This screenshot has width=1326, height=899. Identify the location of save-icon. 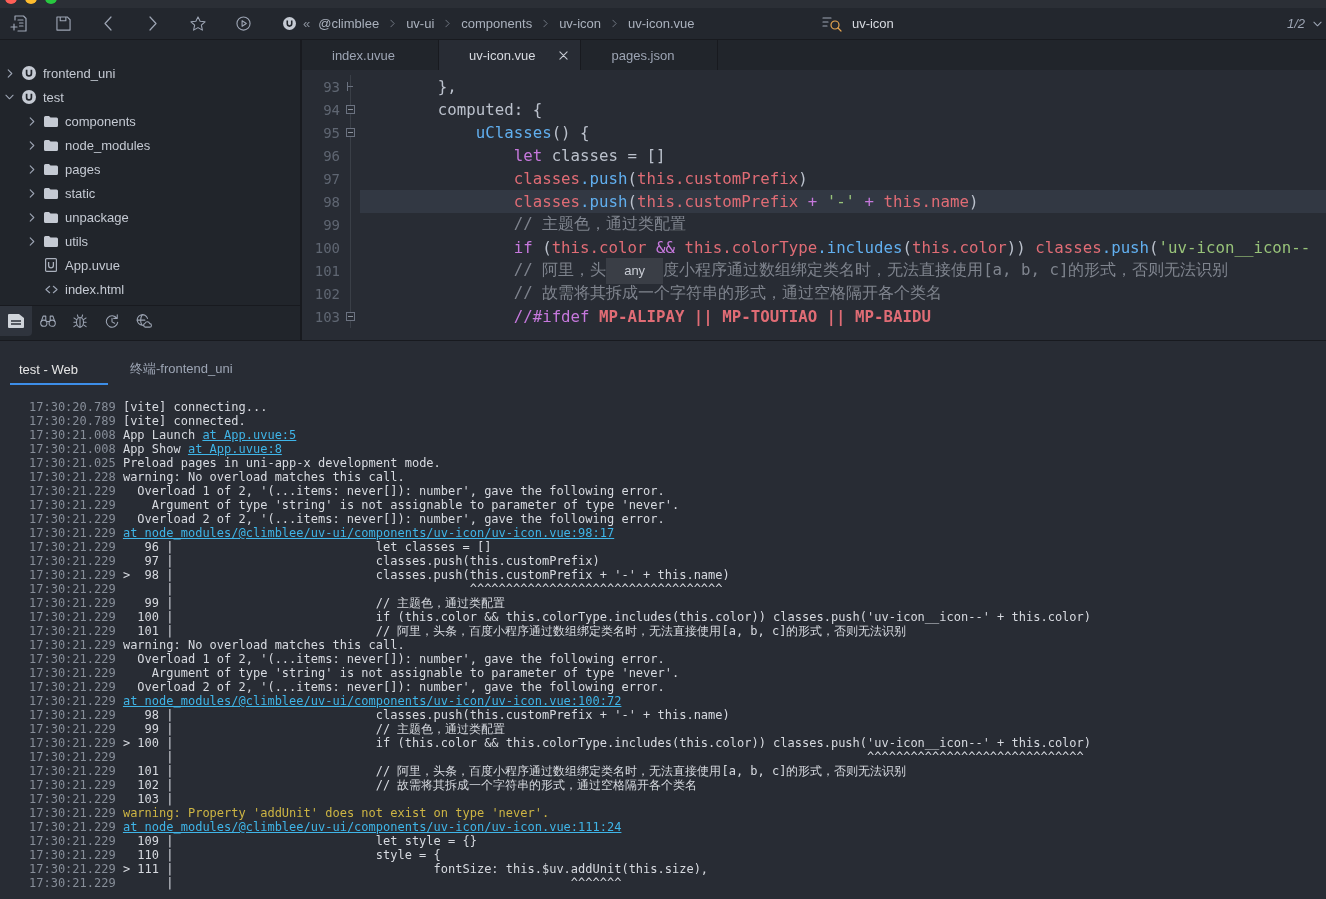
(63, 23).